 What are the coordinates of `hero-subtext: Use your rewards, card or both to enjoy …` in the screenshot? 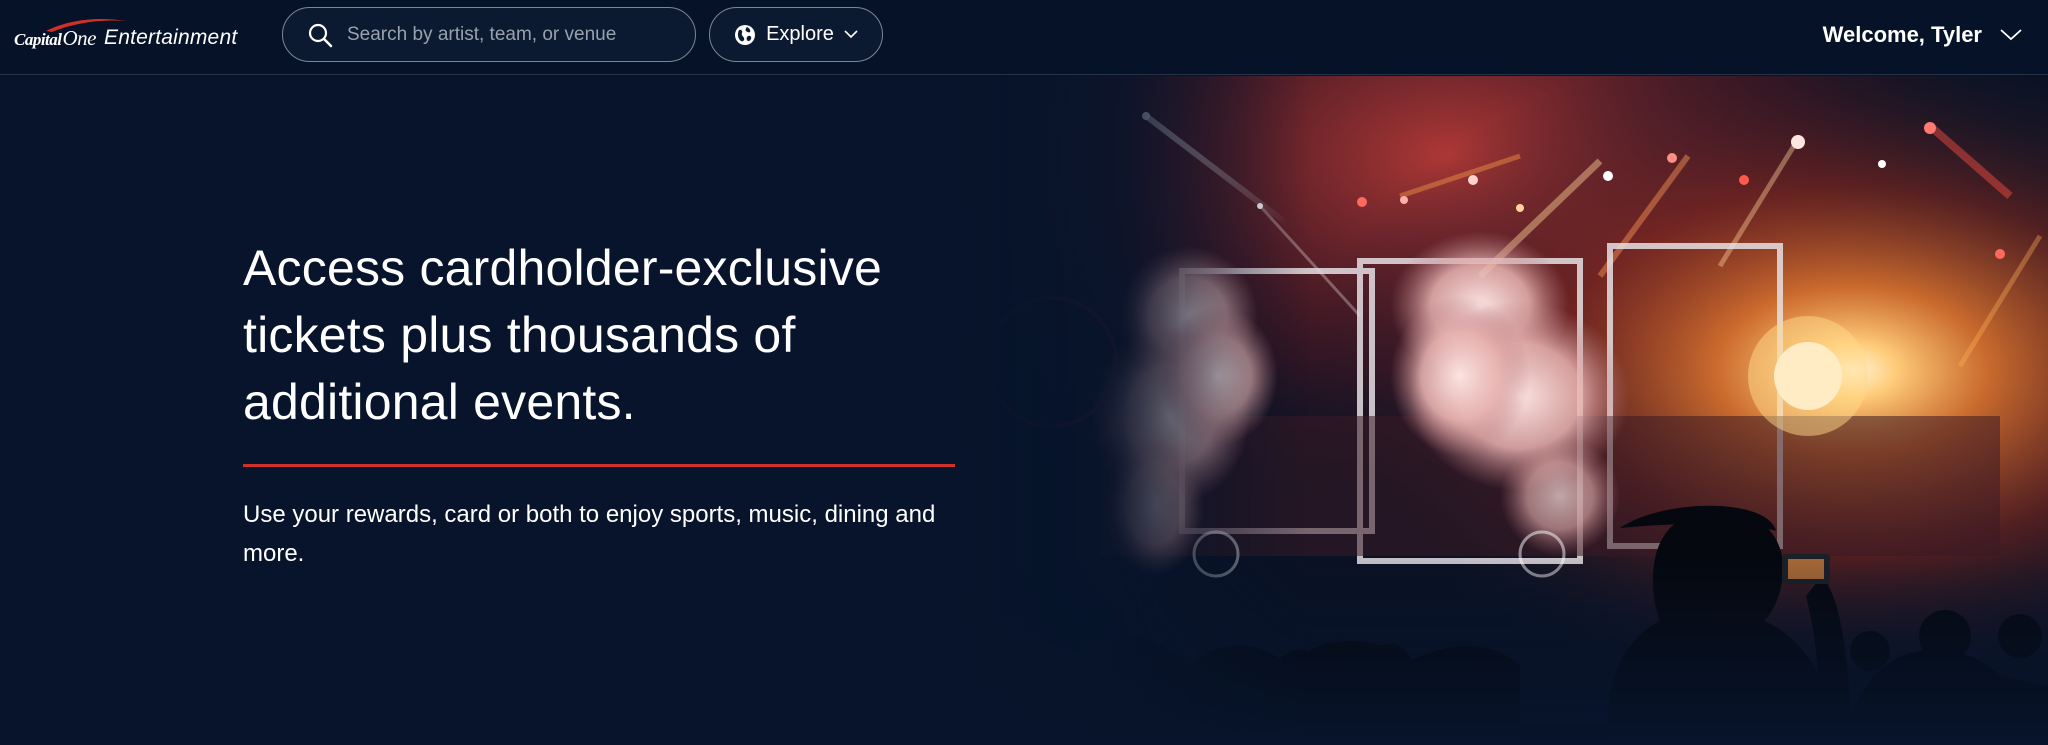 It's located at (589, 534).